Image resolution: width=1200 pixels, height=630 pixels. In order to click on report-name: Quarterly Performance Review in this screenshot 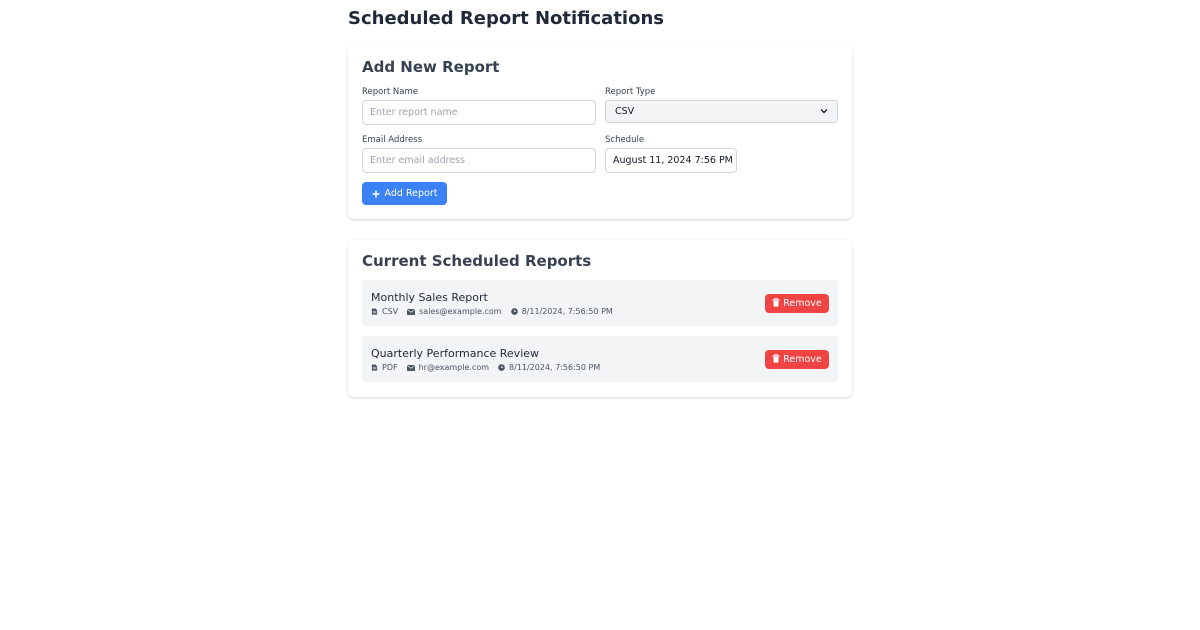, I will do `click(455, 353)`.